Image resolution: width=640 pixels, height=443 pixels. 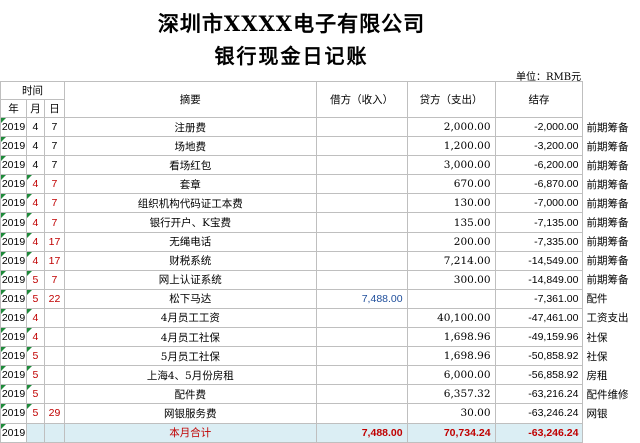 I want to click on credit-cell: 30.00, so click(x=451, y=413).